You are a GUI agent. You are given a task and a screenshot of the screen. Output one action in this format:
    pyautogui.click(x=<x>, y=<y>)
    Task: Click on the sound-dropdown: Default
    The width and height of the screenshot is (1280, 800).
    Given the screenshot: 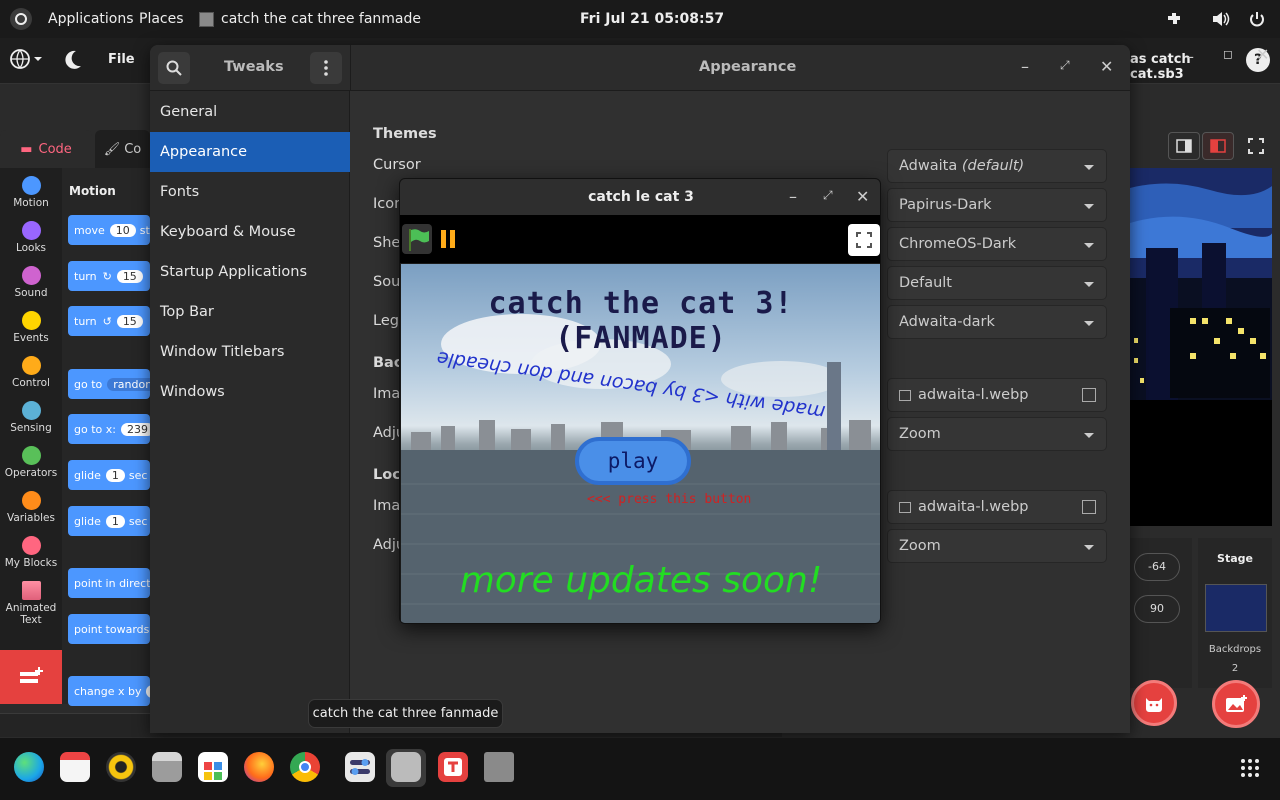 What is the action you would take?
    pyautogui.click(x=997, y=283)
    